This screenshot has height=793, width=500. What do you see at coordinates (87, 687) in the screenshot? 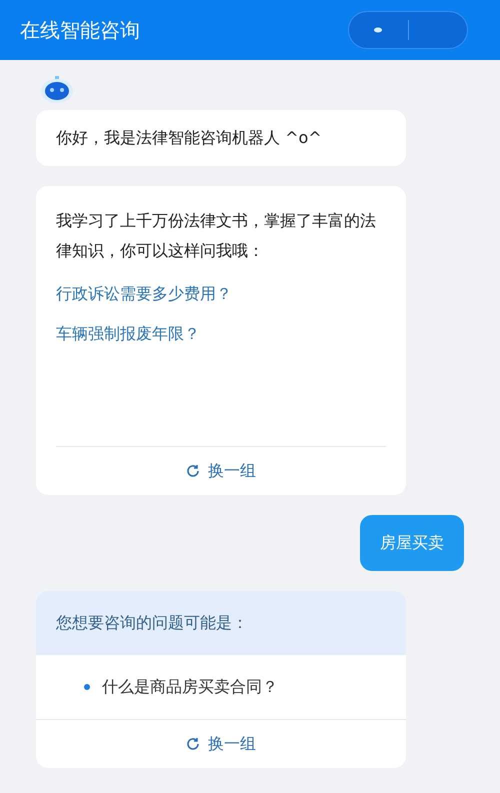
I see `bullet-icon` at bounding box center [87, 687].